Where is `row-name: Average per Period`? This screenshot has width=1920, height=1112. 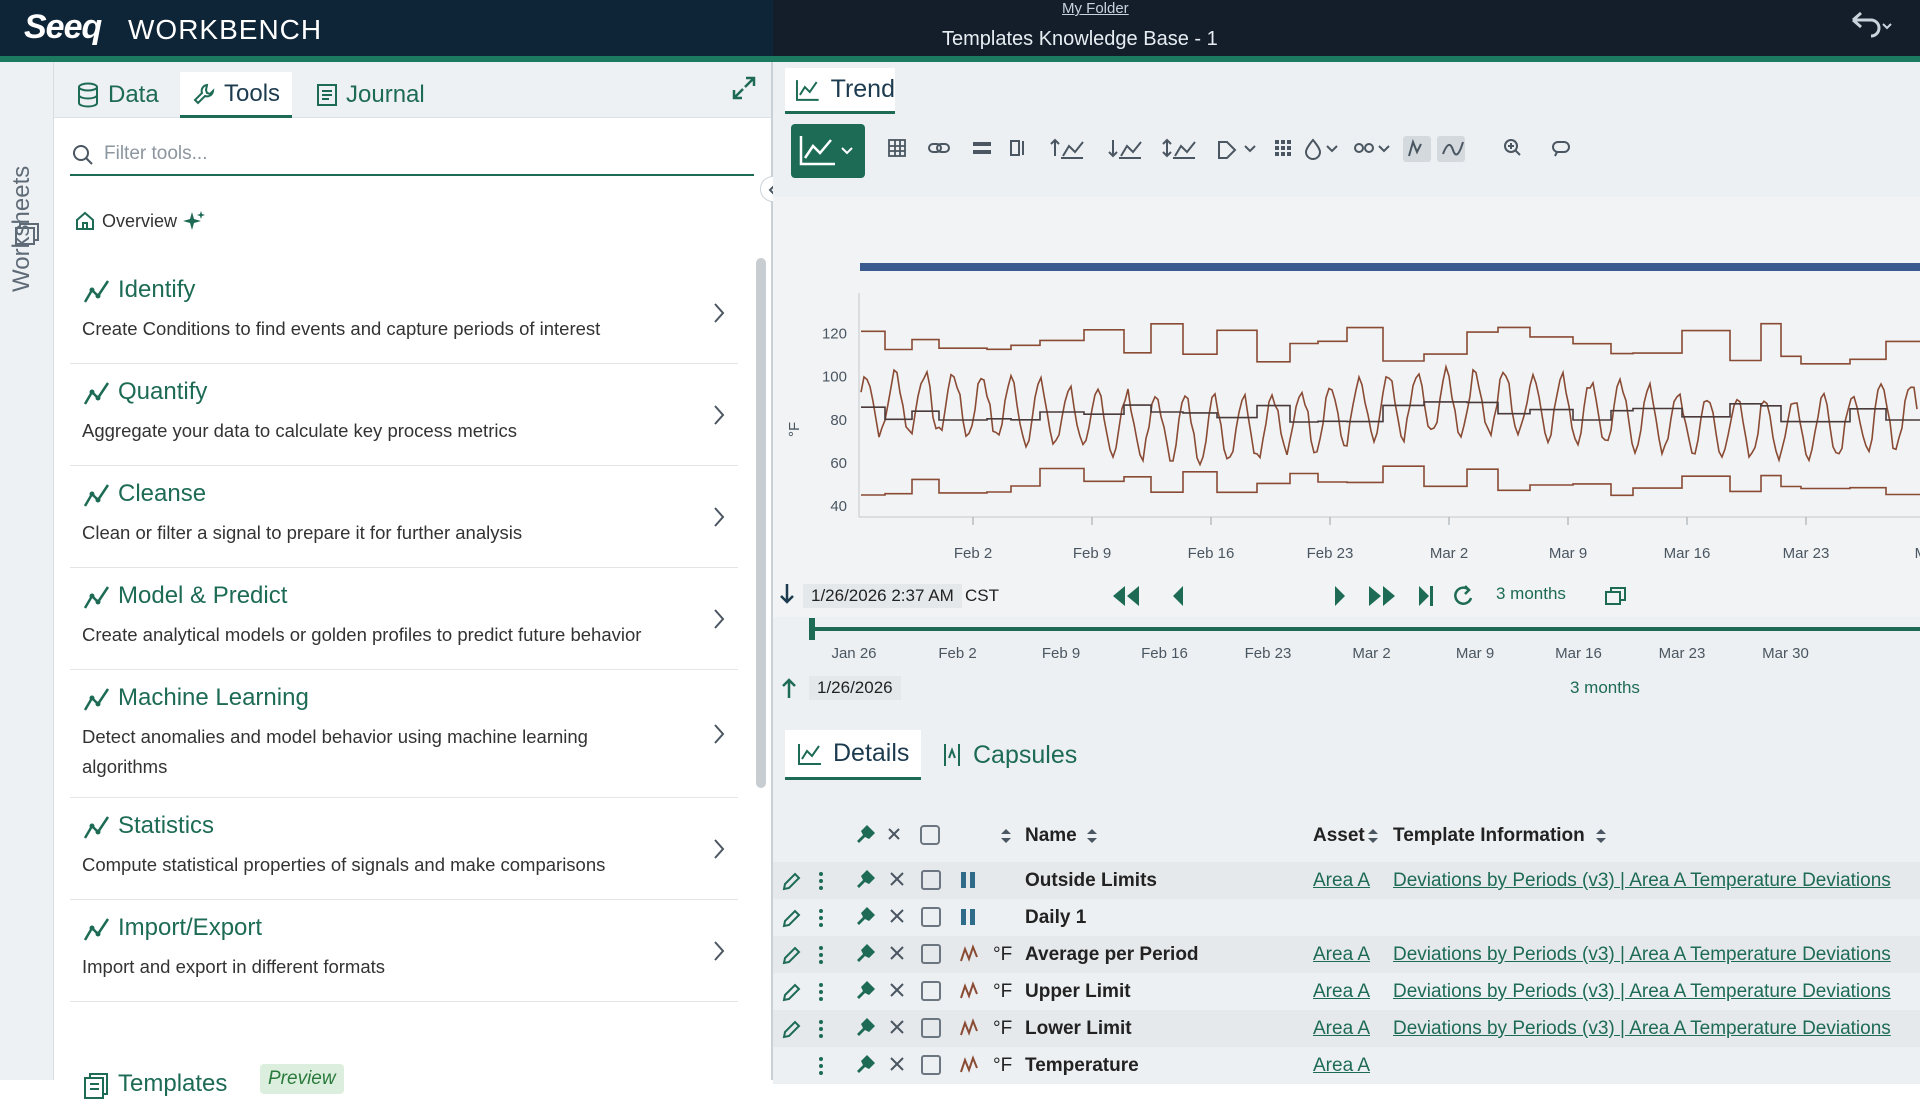
row-name: Average per Period is located at coordinates (1112, 955).